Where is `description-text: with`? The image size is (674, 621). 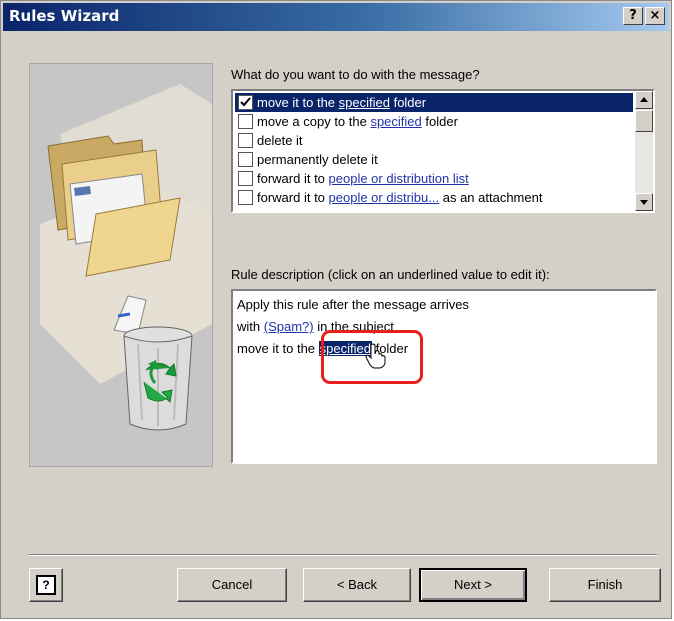
description-text: with is located at coordinates (250, 326).